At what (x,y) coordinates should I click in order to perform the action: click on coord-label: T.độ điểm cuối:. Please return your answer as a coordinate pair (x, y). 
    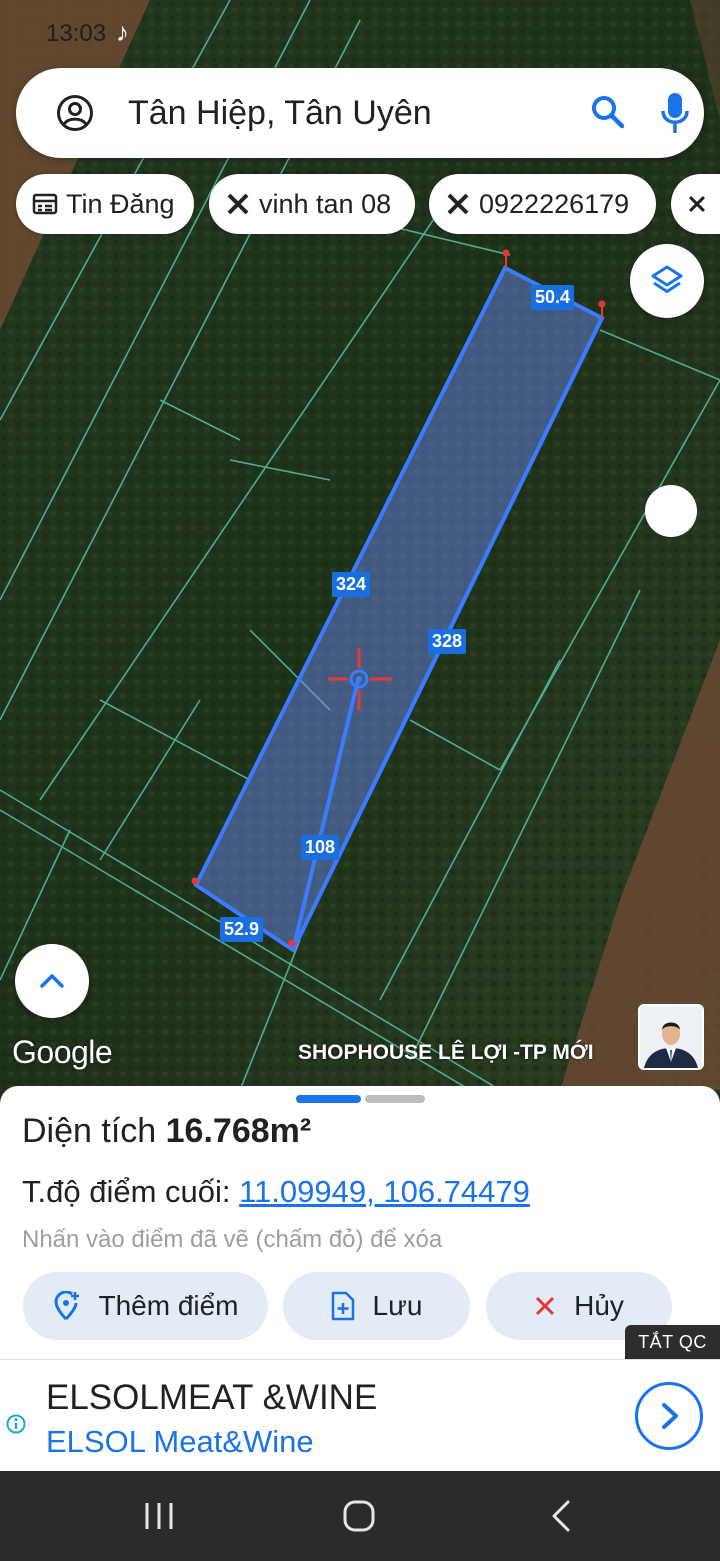
    Looking at the image, I should click on (126, 1191).